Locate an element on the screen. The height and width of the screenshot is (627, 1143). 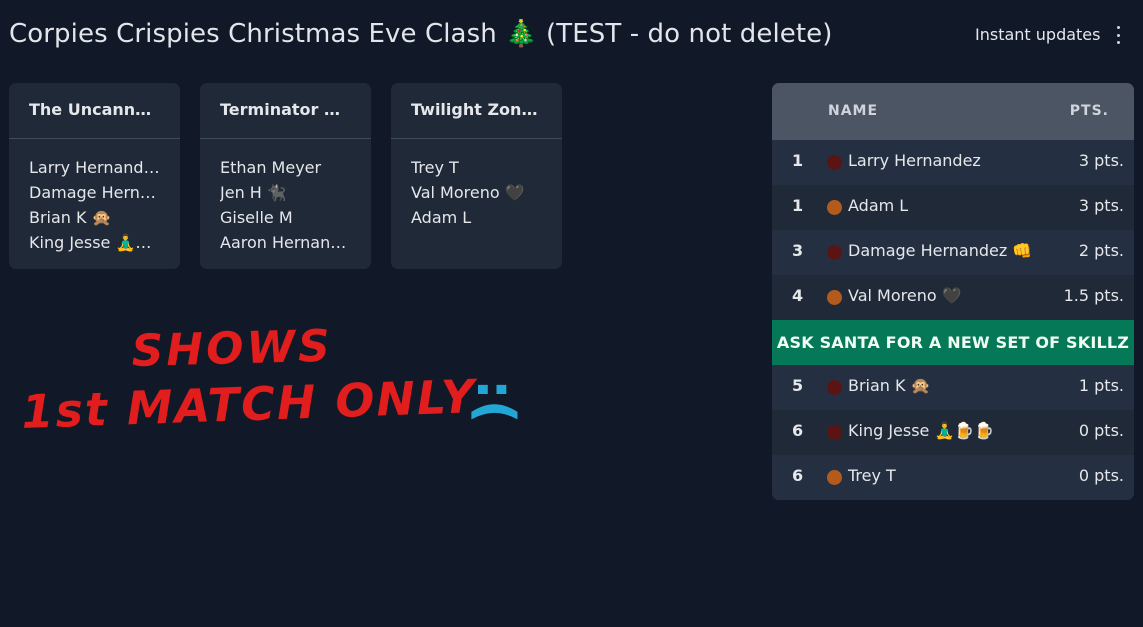
column-header-points: PTS. is located at coordinates (1089, 111).